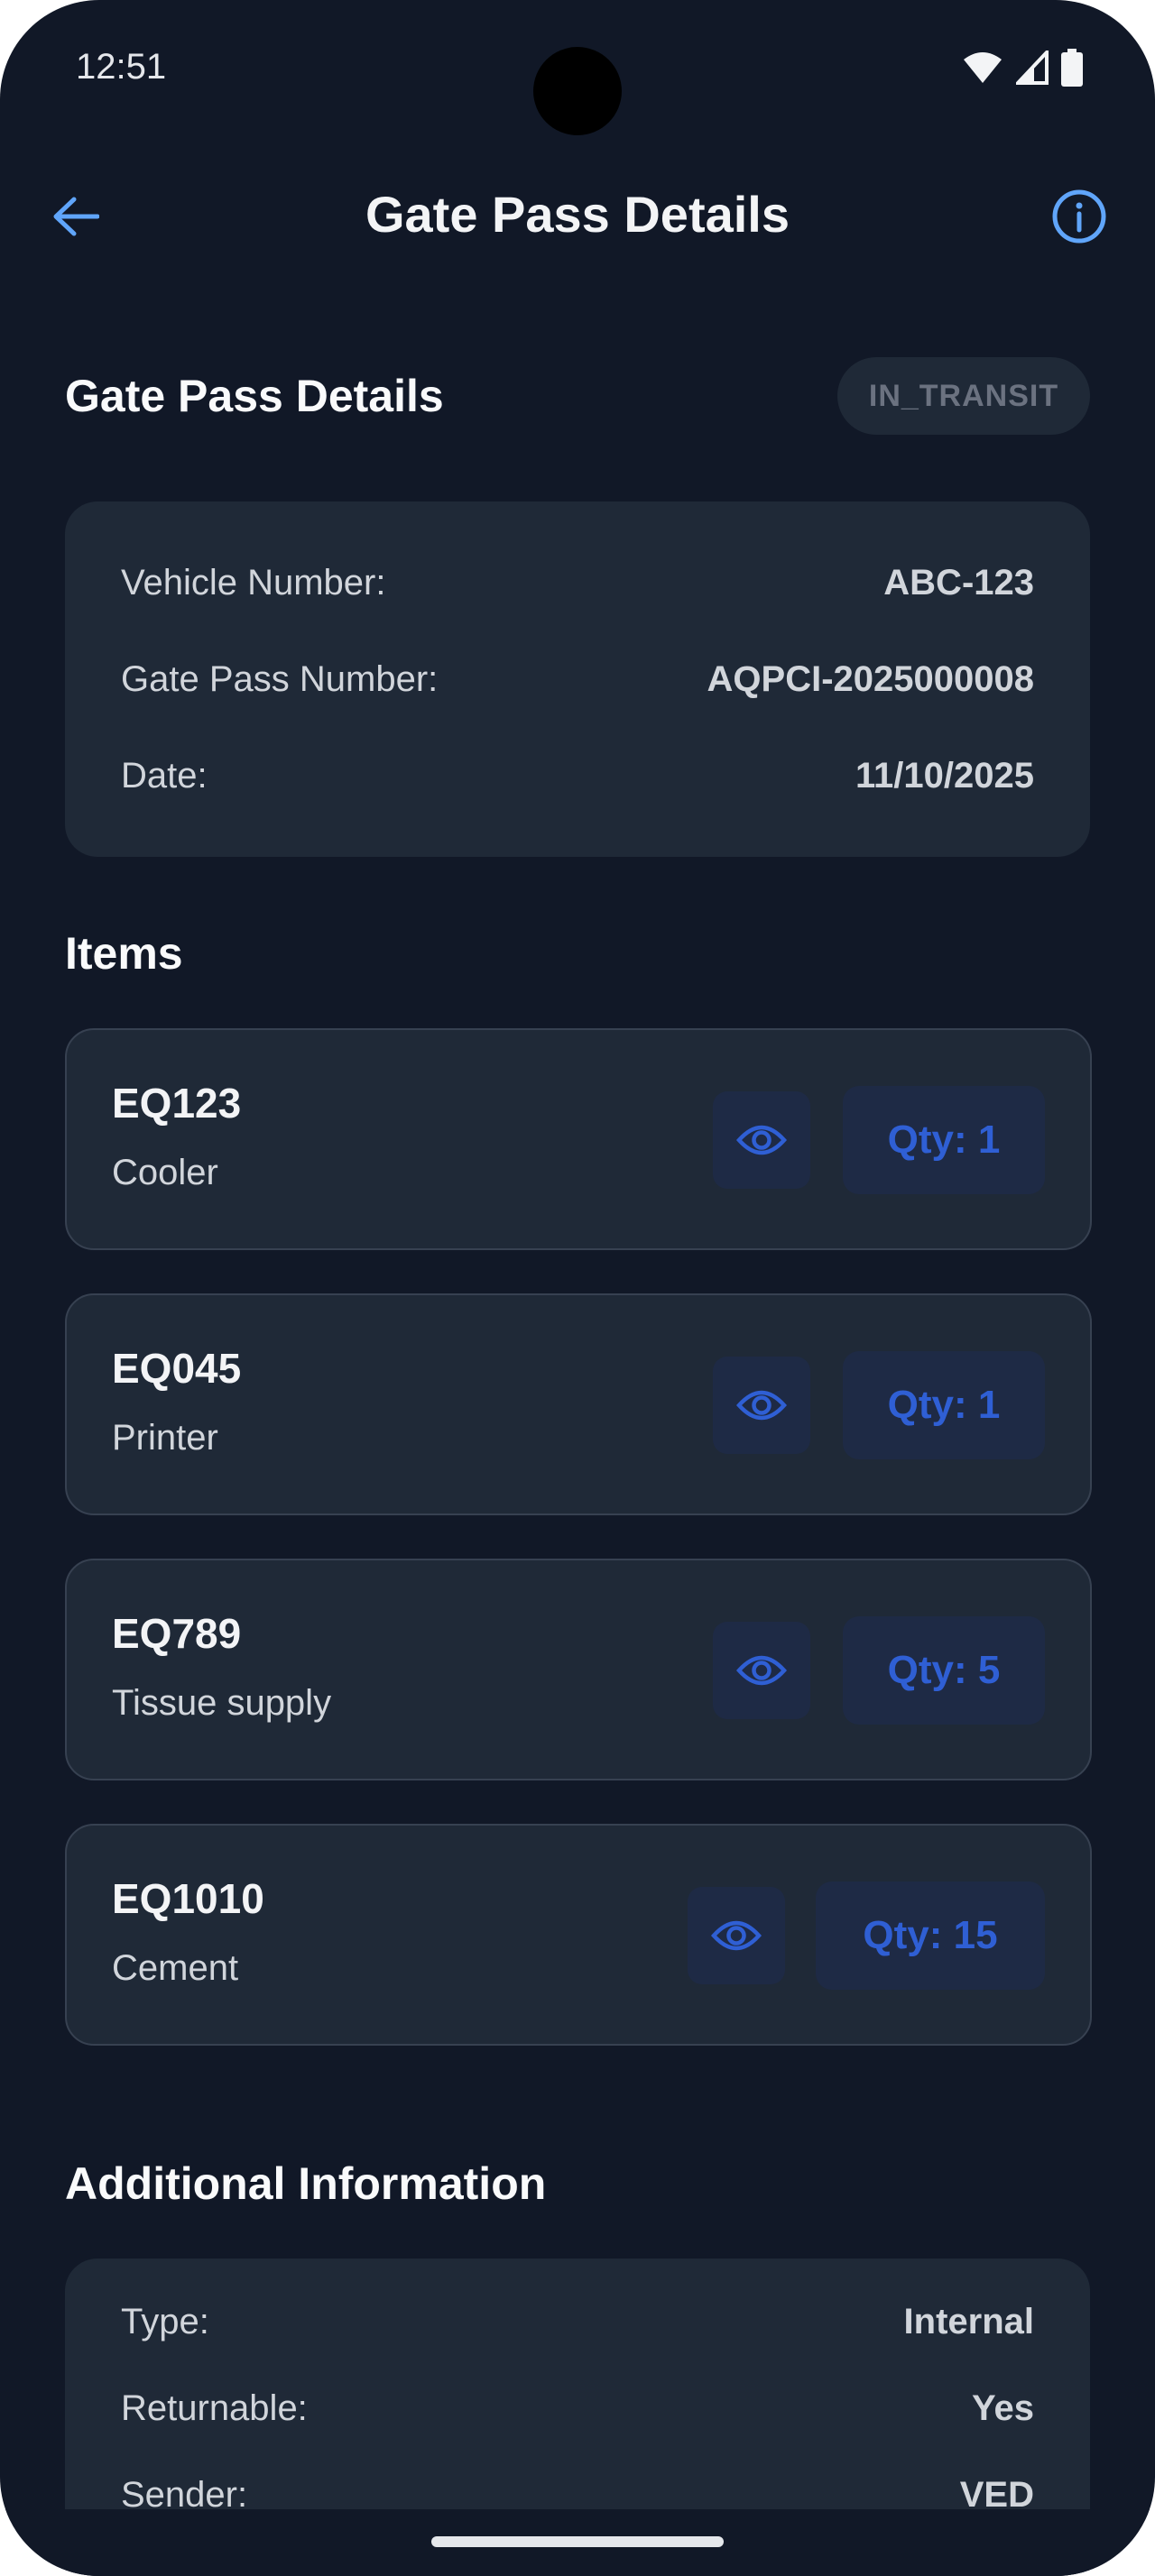 Image resolution: width=1155 pixels, height=2576 pixels. Describe the element at coordinates (280, 678) in the screenshot. I see `detail-label: Gate Pass Number:` at that location.